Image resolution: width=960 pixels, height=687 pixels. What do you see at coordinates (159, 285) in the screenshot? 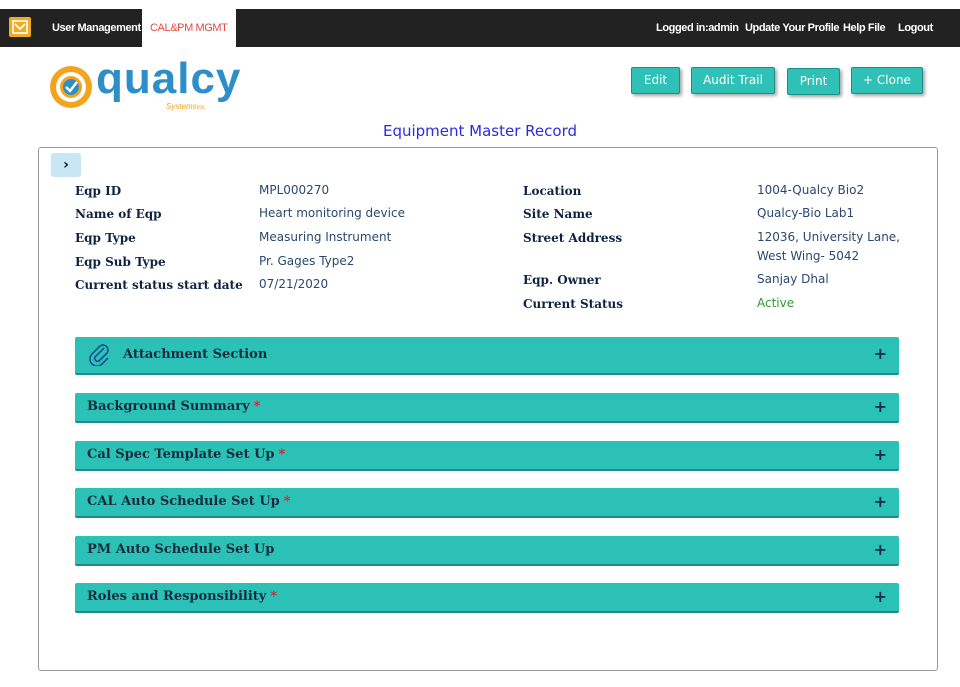
I see `status-start-date-label: Current status start date` at bounding box center [159, 285].